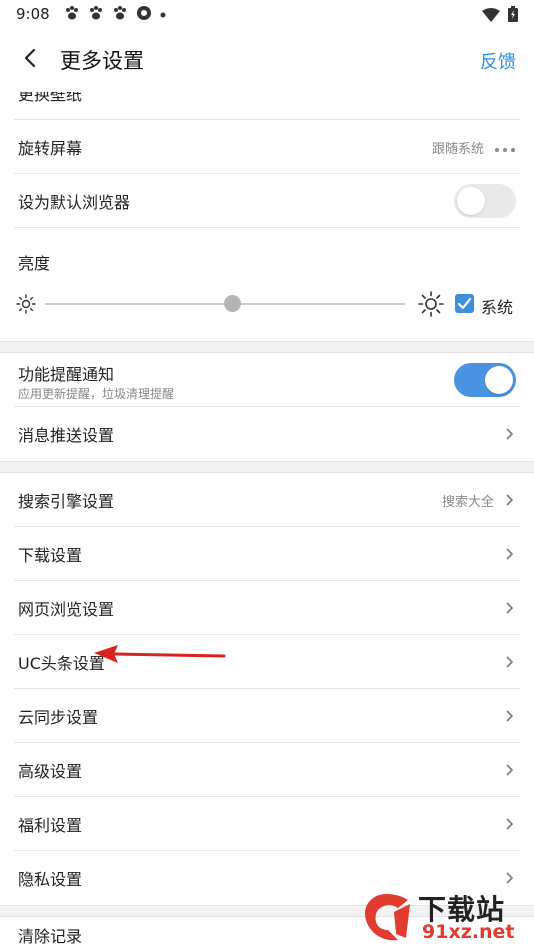 This screenshot has width=534, height=950. I want to click on row-label: 功能提醒通知, so click(66, 374).